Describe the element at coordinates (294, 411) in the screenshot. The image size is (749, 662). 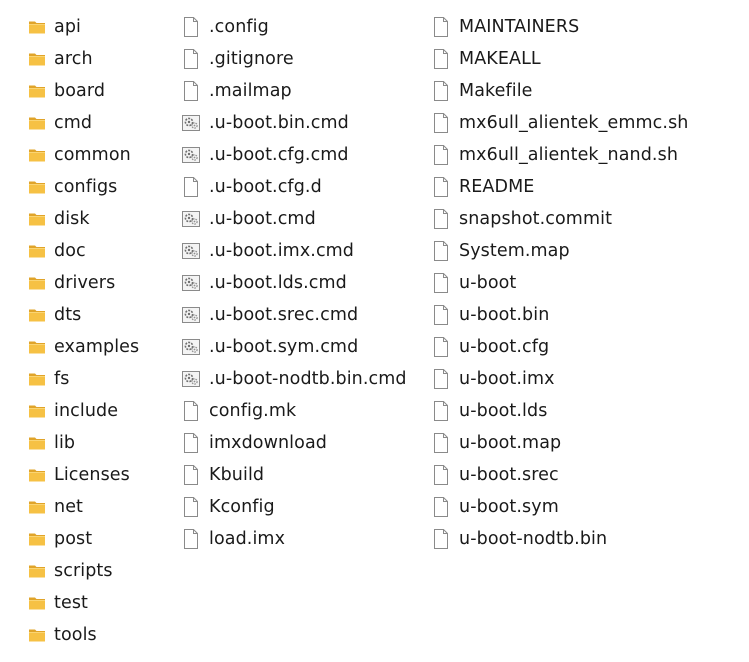
I see `file-item: config.mk` at that location.